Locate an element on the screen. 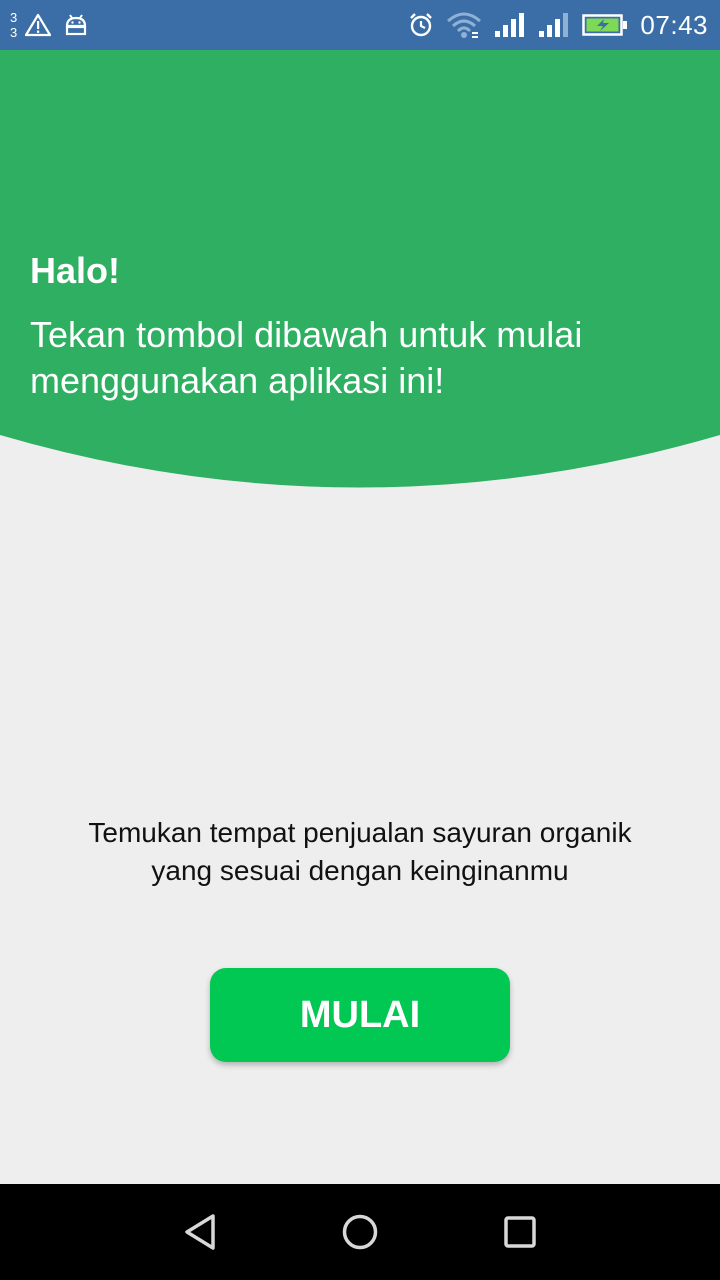  start-button: MULAI is located at coordinates (360, 1015).